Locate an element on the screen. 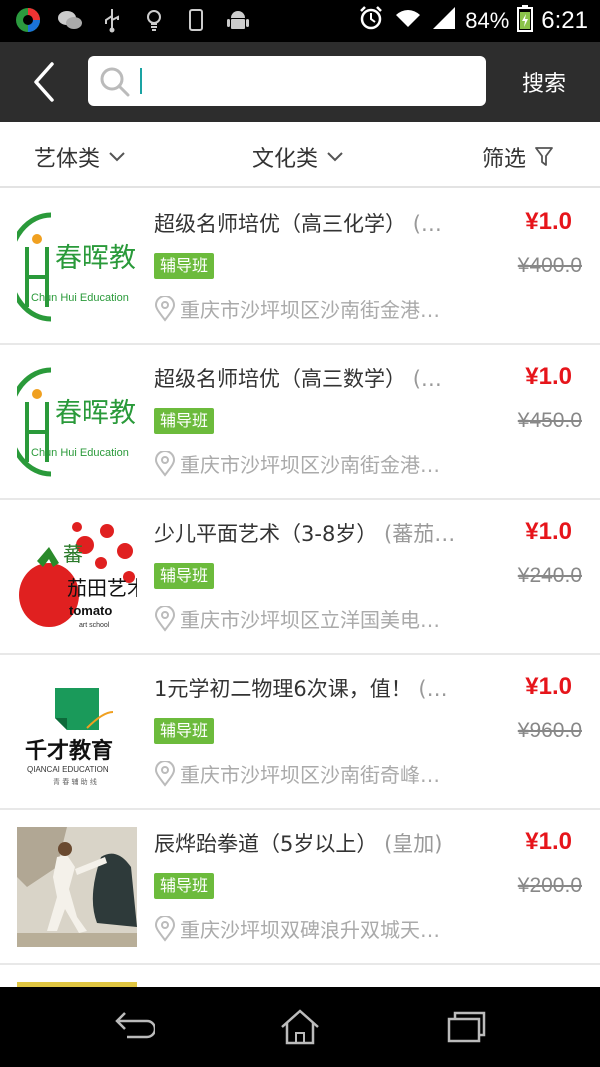 The image size is (600, 1067). original-price: ¥240.0 is located at coordinates (549, 575).